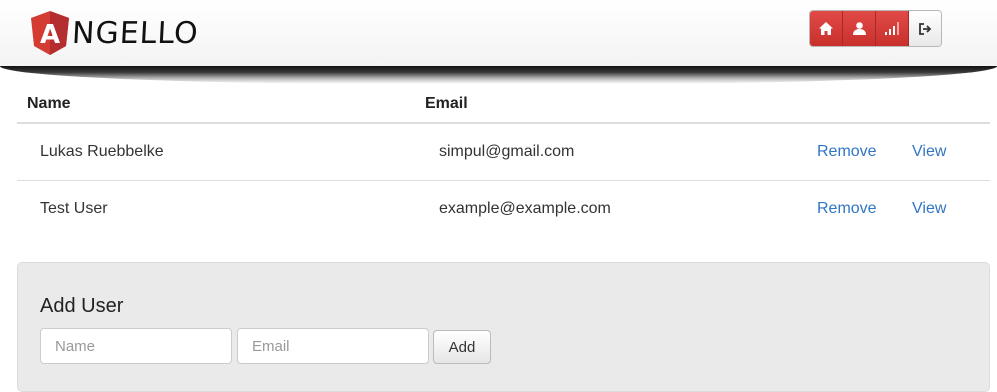  I want to click on signal-icon, so click(892, 28).